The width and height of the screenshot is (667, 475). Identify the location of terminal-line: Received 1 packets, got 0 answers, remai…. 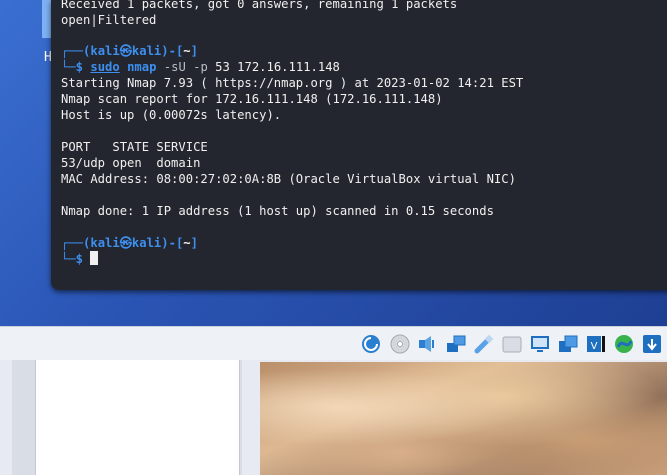
(259, 5).